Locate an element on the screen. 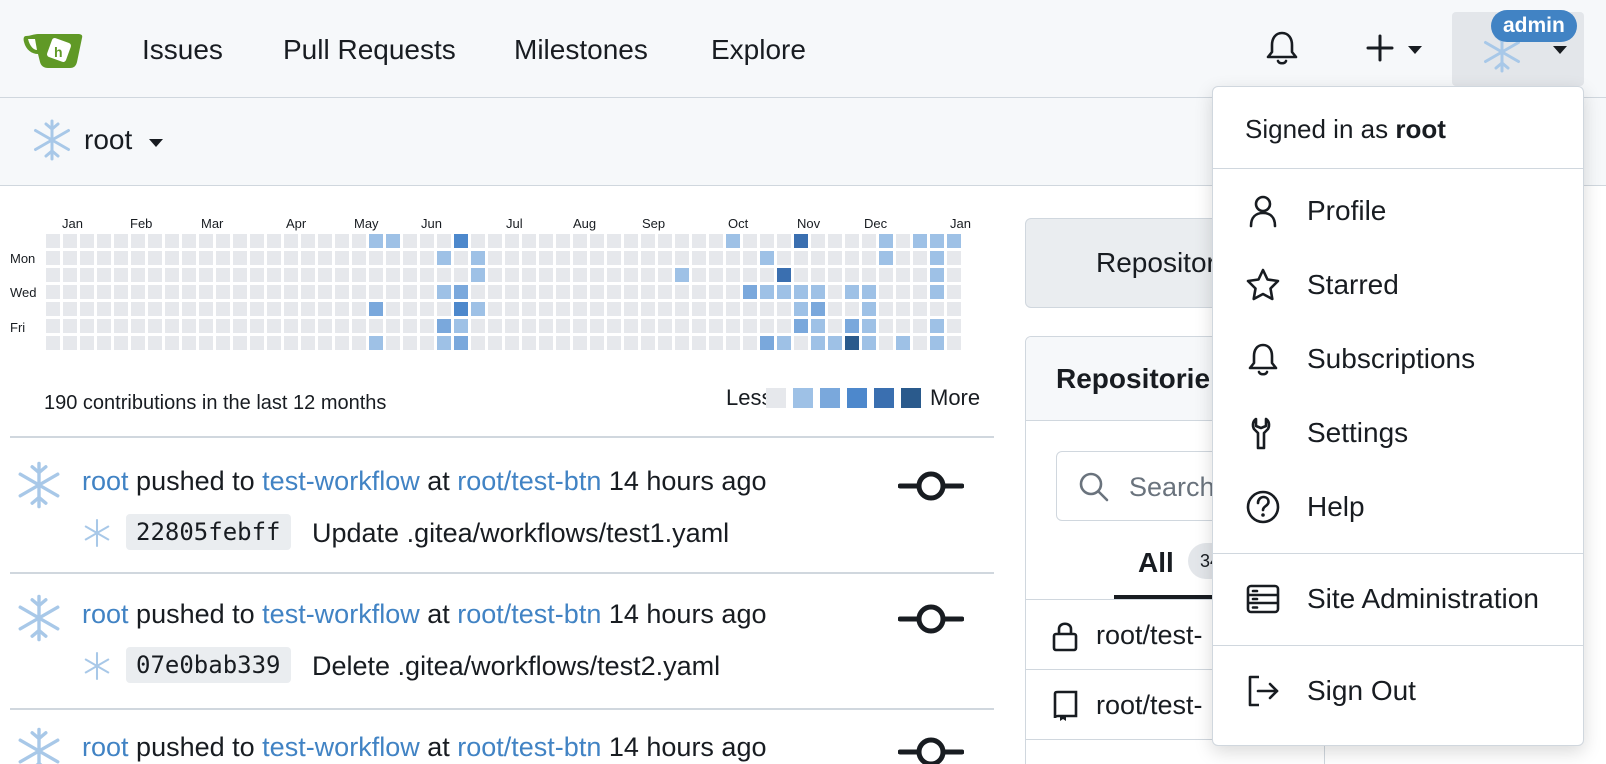  menu-item-settings: Settings is located at coordinates (1398, 433).